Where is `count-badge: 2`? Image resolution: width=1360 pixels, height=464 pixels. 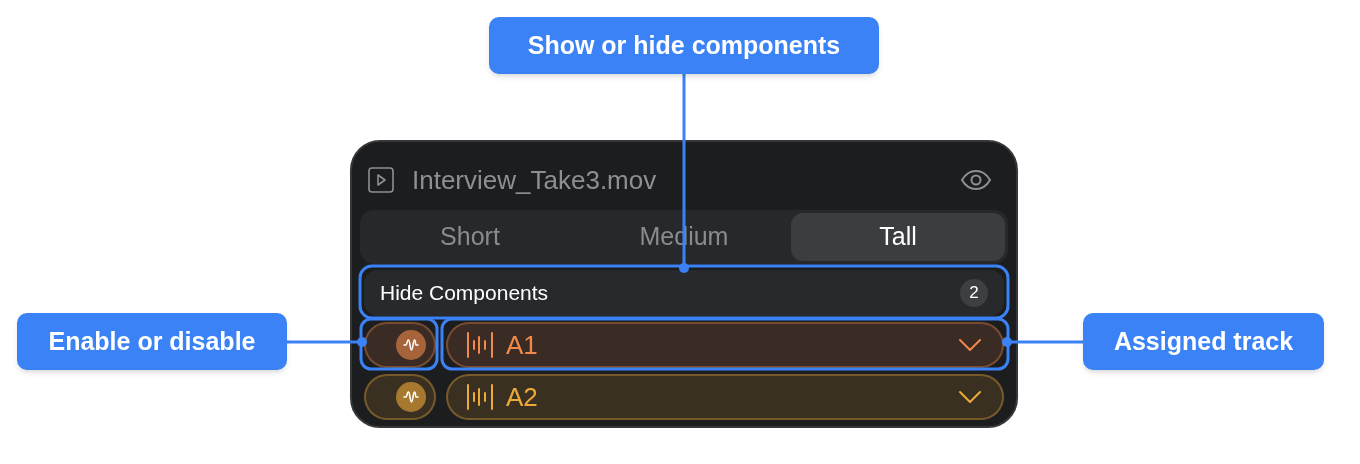 count-badge: 2 is located at coordinates (974, 293).